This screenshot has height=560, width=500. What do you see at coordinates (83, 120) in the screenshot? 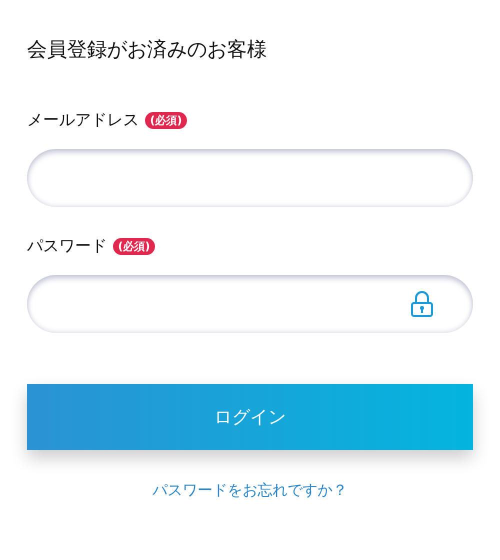
I see `field-label: メールアドレス` at bounding box center [83, 120].